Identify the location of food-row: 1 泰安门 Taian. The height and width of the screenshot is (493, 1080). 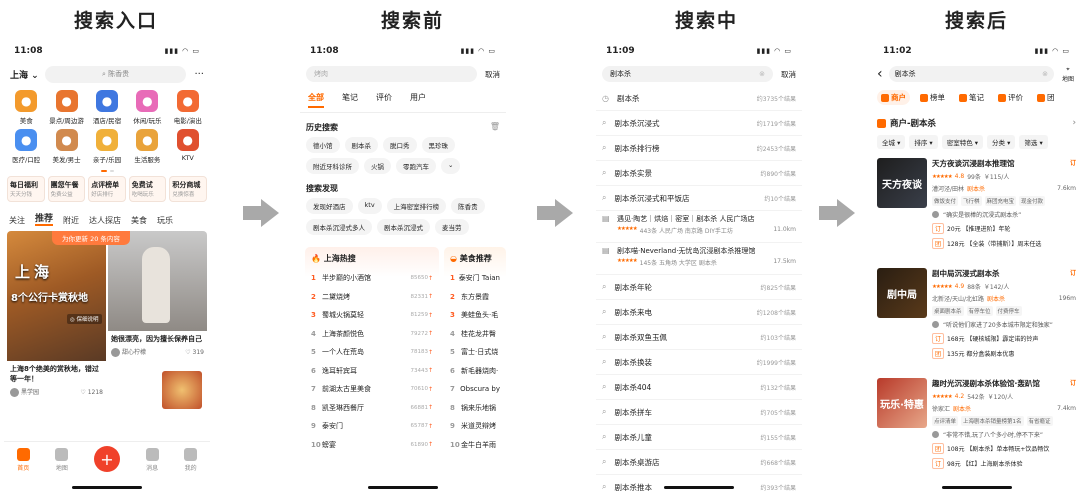
(475, 278).